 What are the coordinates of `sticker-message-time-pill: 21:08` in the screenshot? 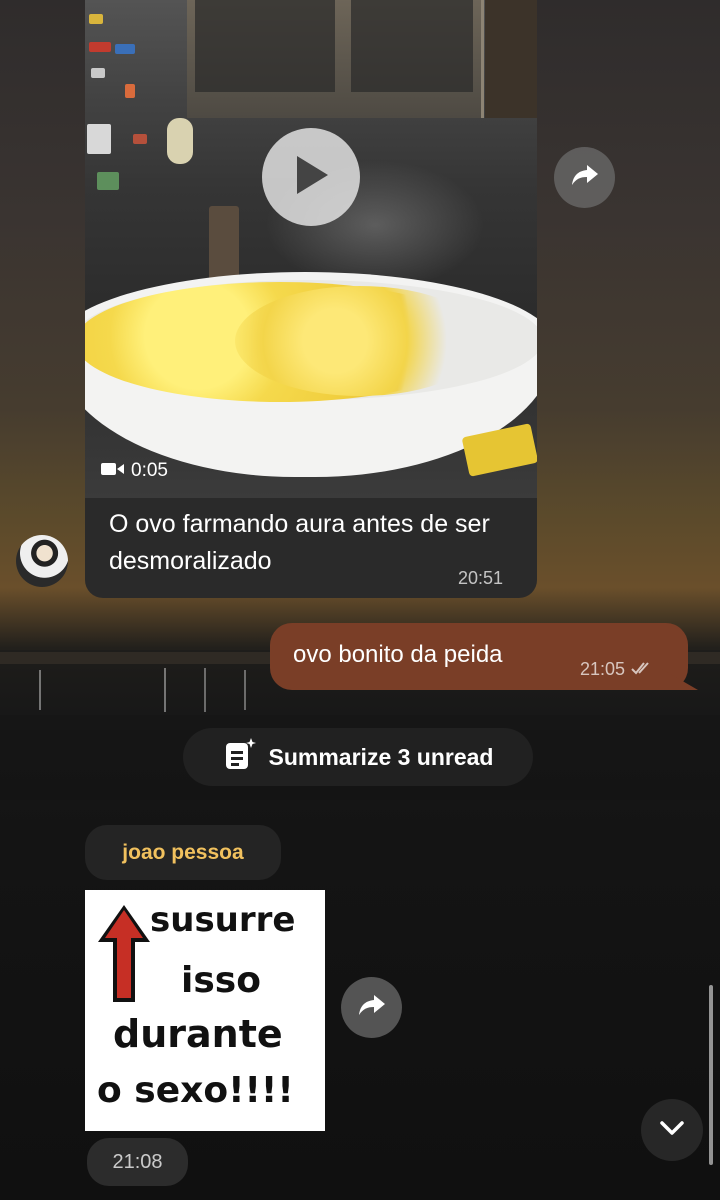 It's located at (137, 1162).